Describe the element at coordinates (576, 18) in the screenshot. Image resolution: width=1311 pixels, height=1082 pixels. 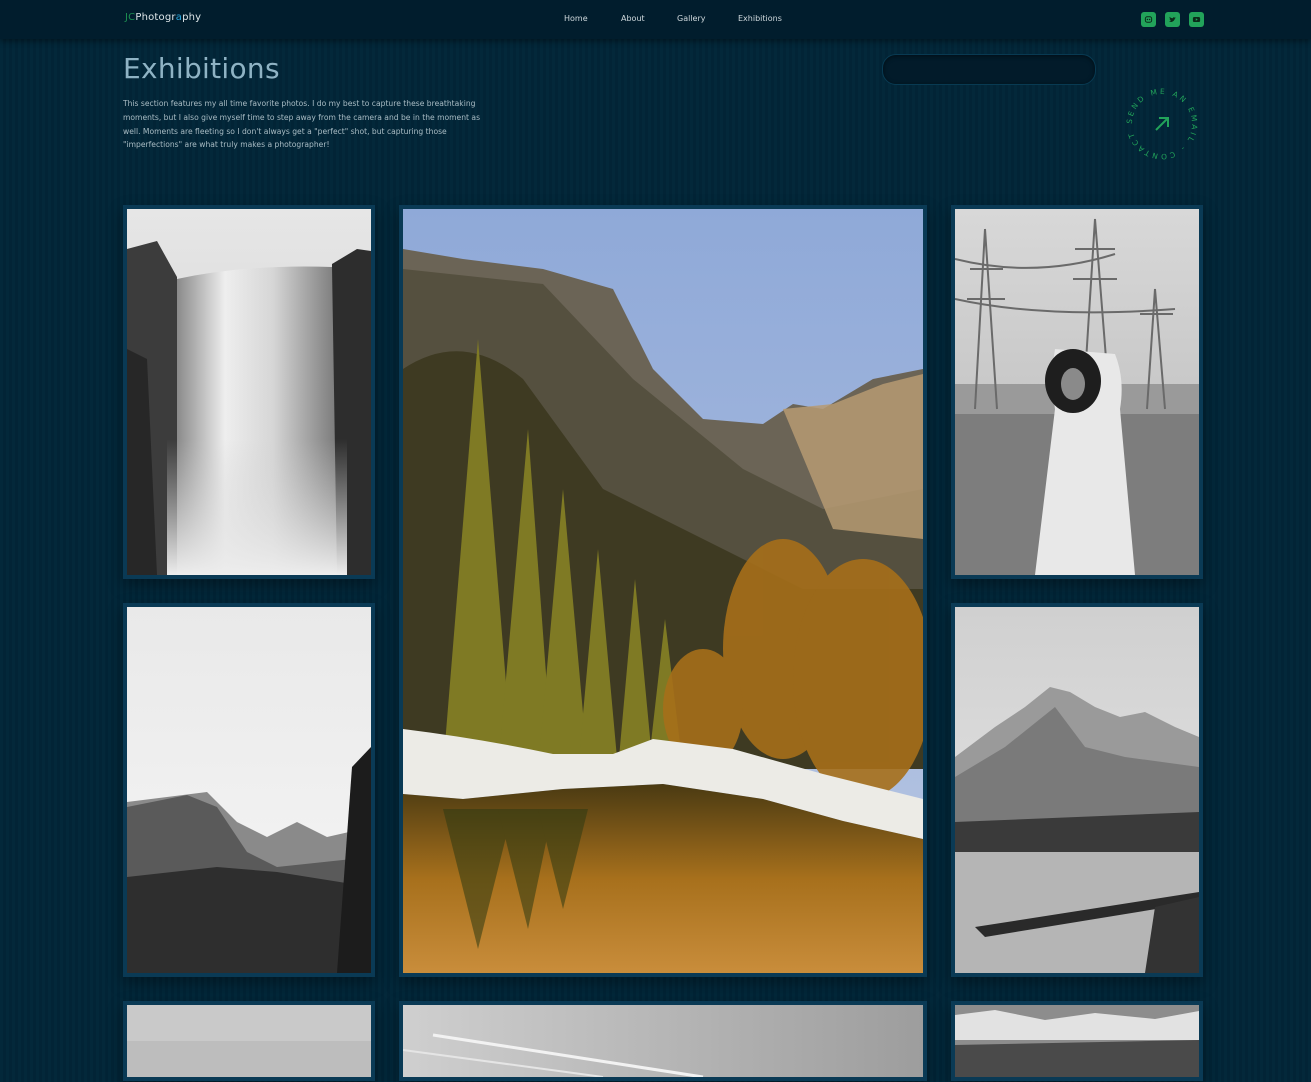
I see `nav-home-link: Home` at that location.